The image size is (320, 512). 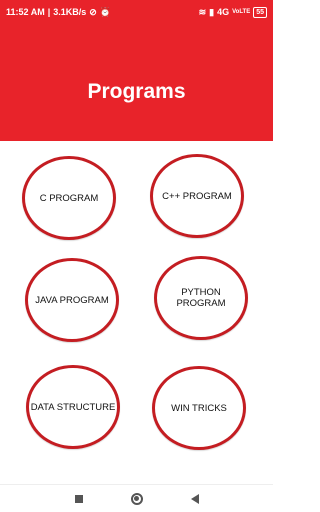 I want to click on home-dot, so click(x=136, y=498).